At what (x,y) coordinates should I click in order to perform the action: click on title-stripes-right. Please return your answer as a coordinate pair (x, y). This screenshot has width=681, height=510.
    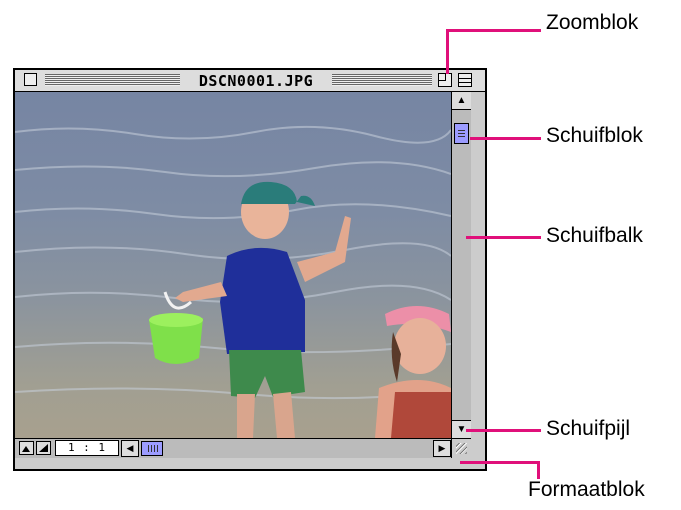
    Looking at the image, I should click on (382, 80).